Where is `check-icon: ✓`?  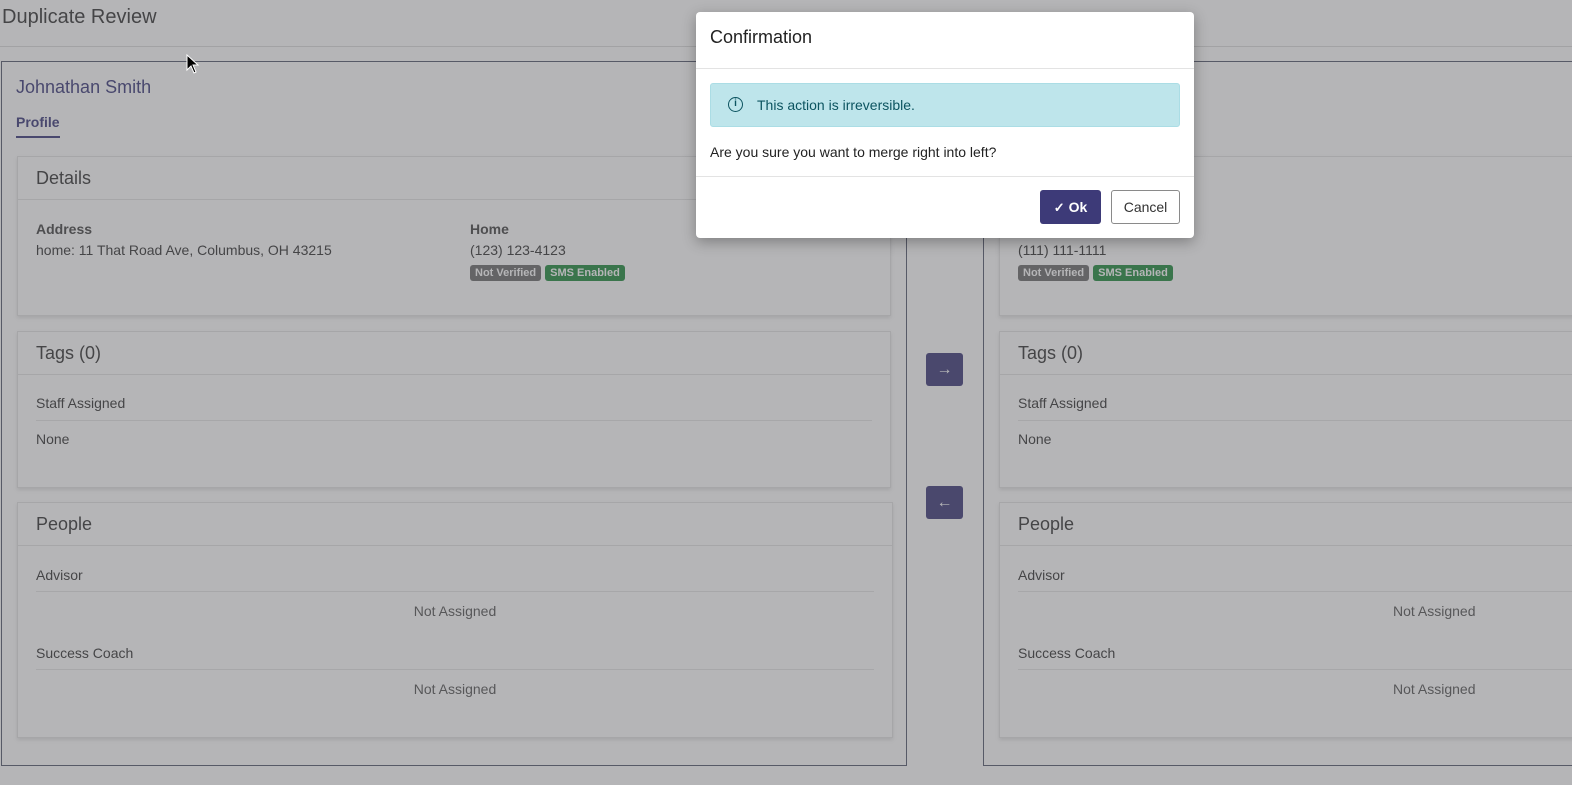 check-icon: ✓ is located at coordinates (1059, 207).